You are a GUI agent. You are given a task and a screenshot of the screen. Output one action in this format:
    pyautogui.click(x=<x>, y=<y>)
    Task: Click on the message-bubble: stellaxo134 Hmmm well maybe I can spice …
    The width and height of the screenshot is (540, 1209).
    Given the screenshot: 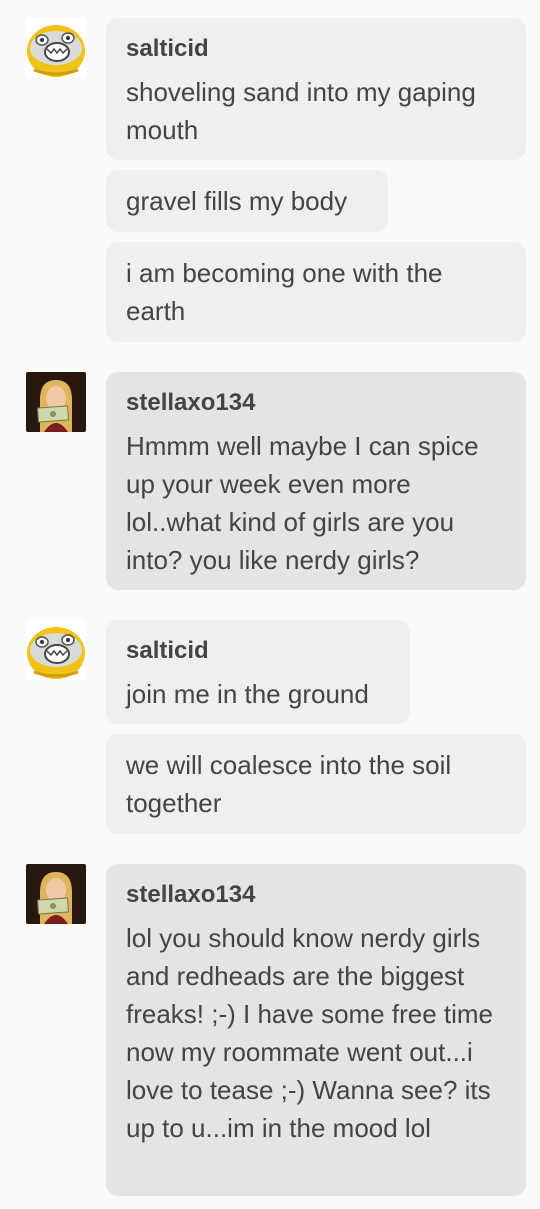 What is the action you would take?
    pyautogui.click(x=316, y=481)
    